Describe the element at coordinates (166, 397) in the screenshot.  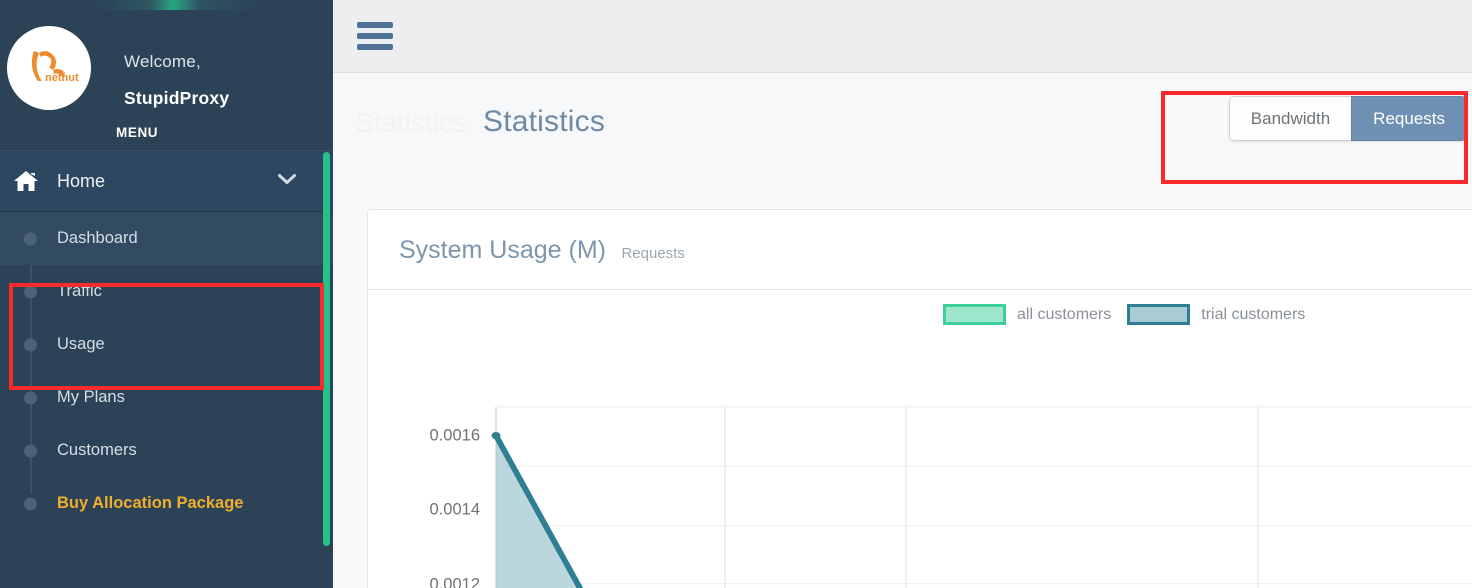
I see `sidebar-item-my-plans: My Plans` at that location.